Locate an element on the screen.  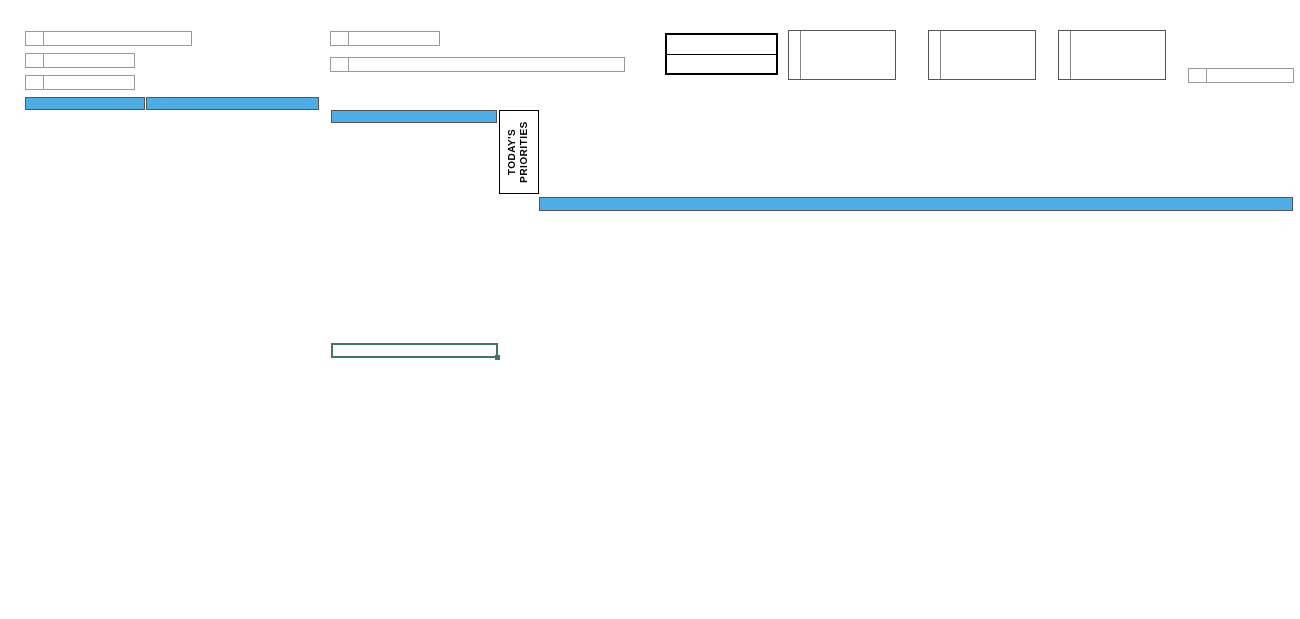
goals-header is located at coordinates (232, 103).